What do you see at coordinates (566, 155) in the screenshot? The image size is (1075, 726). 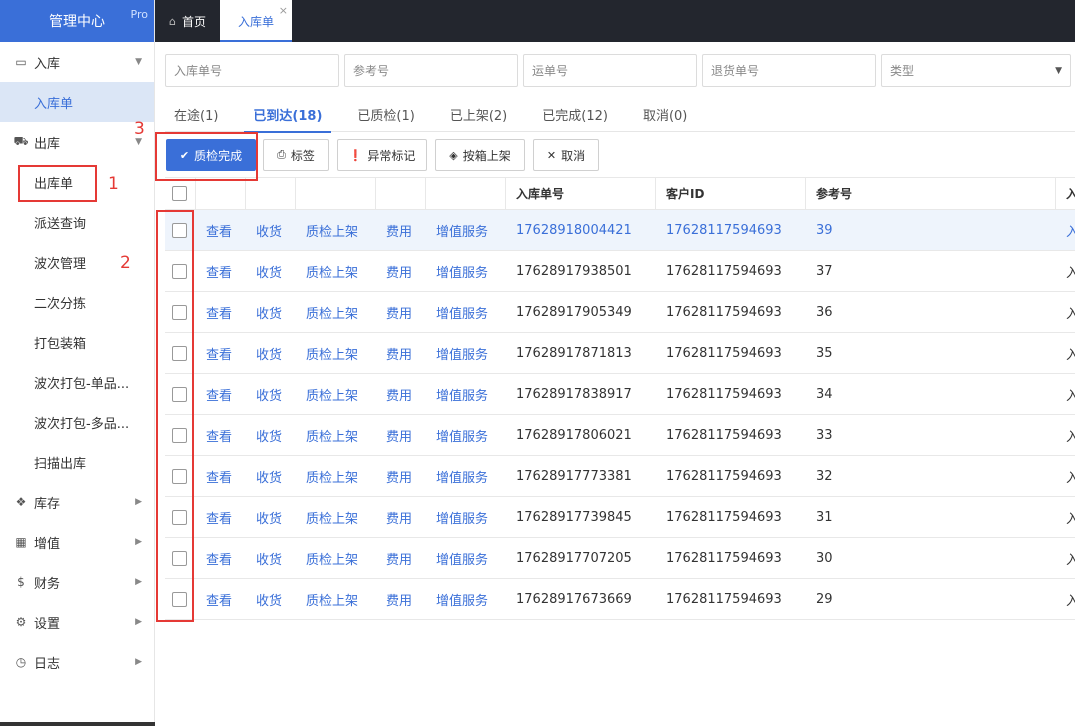 I see `cancel-button: ✕ 取消` at bounding box center [566, 155].